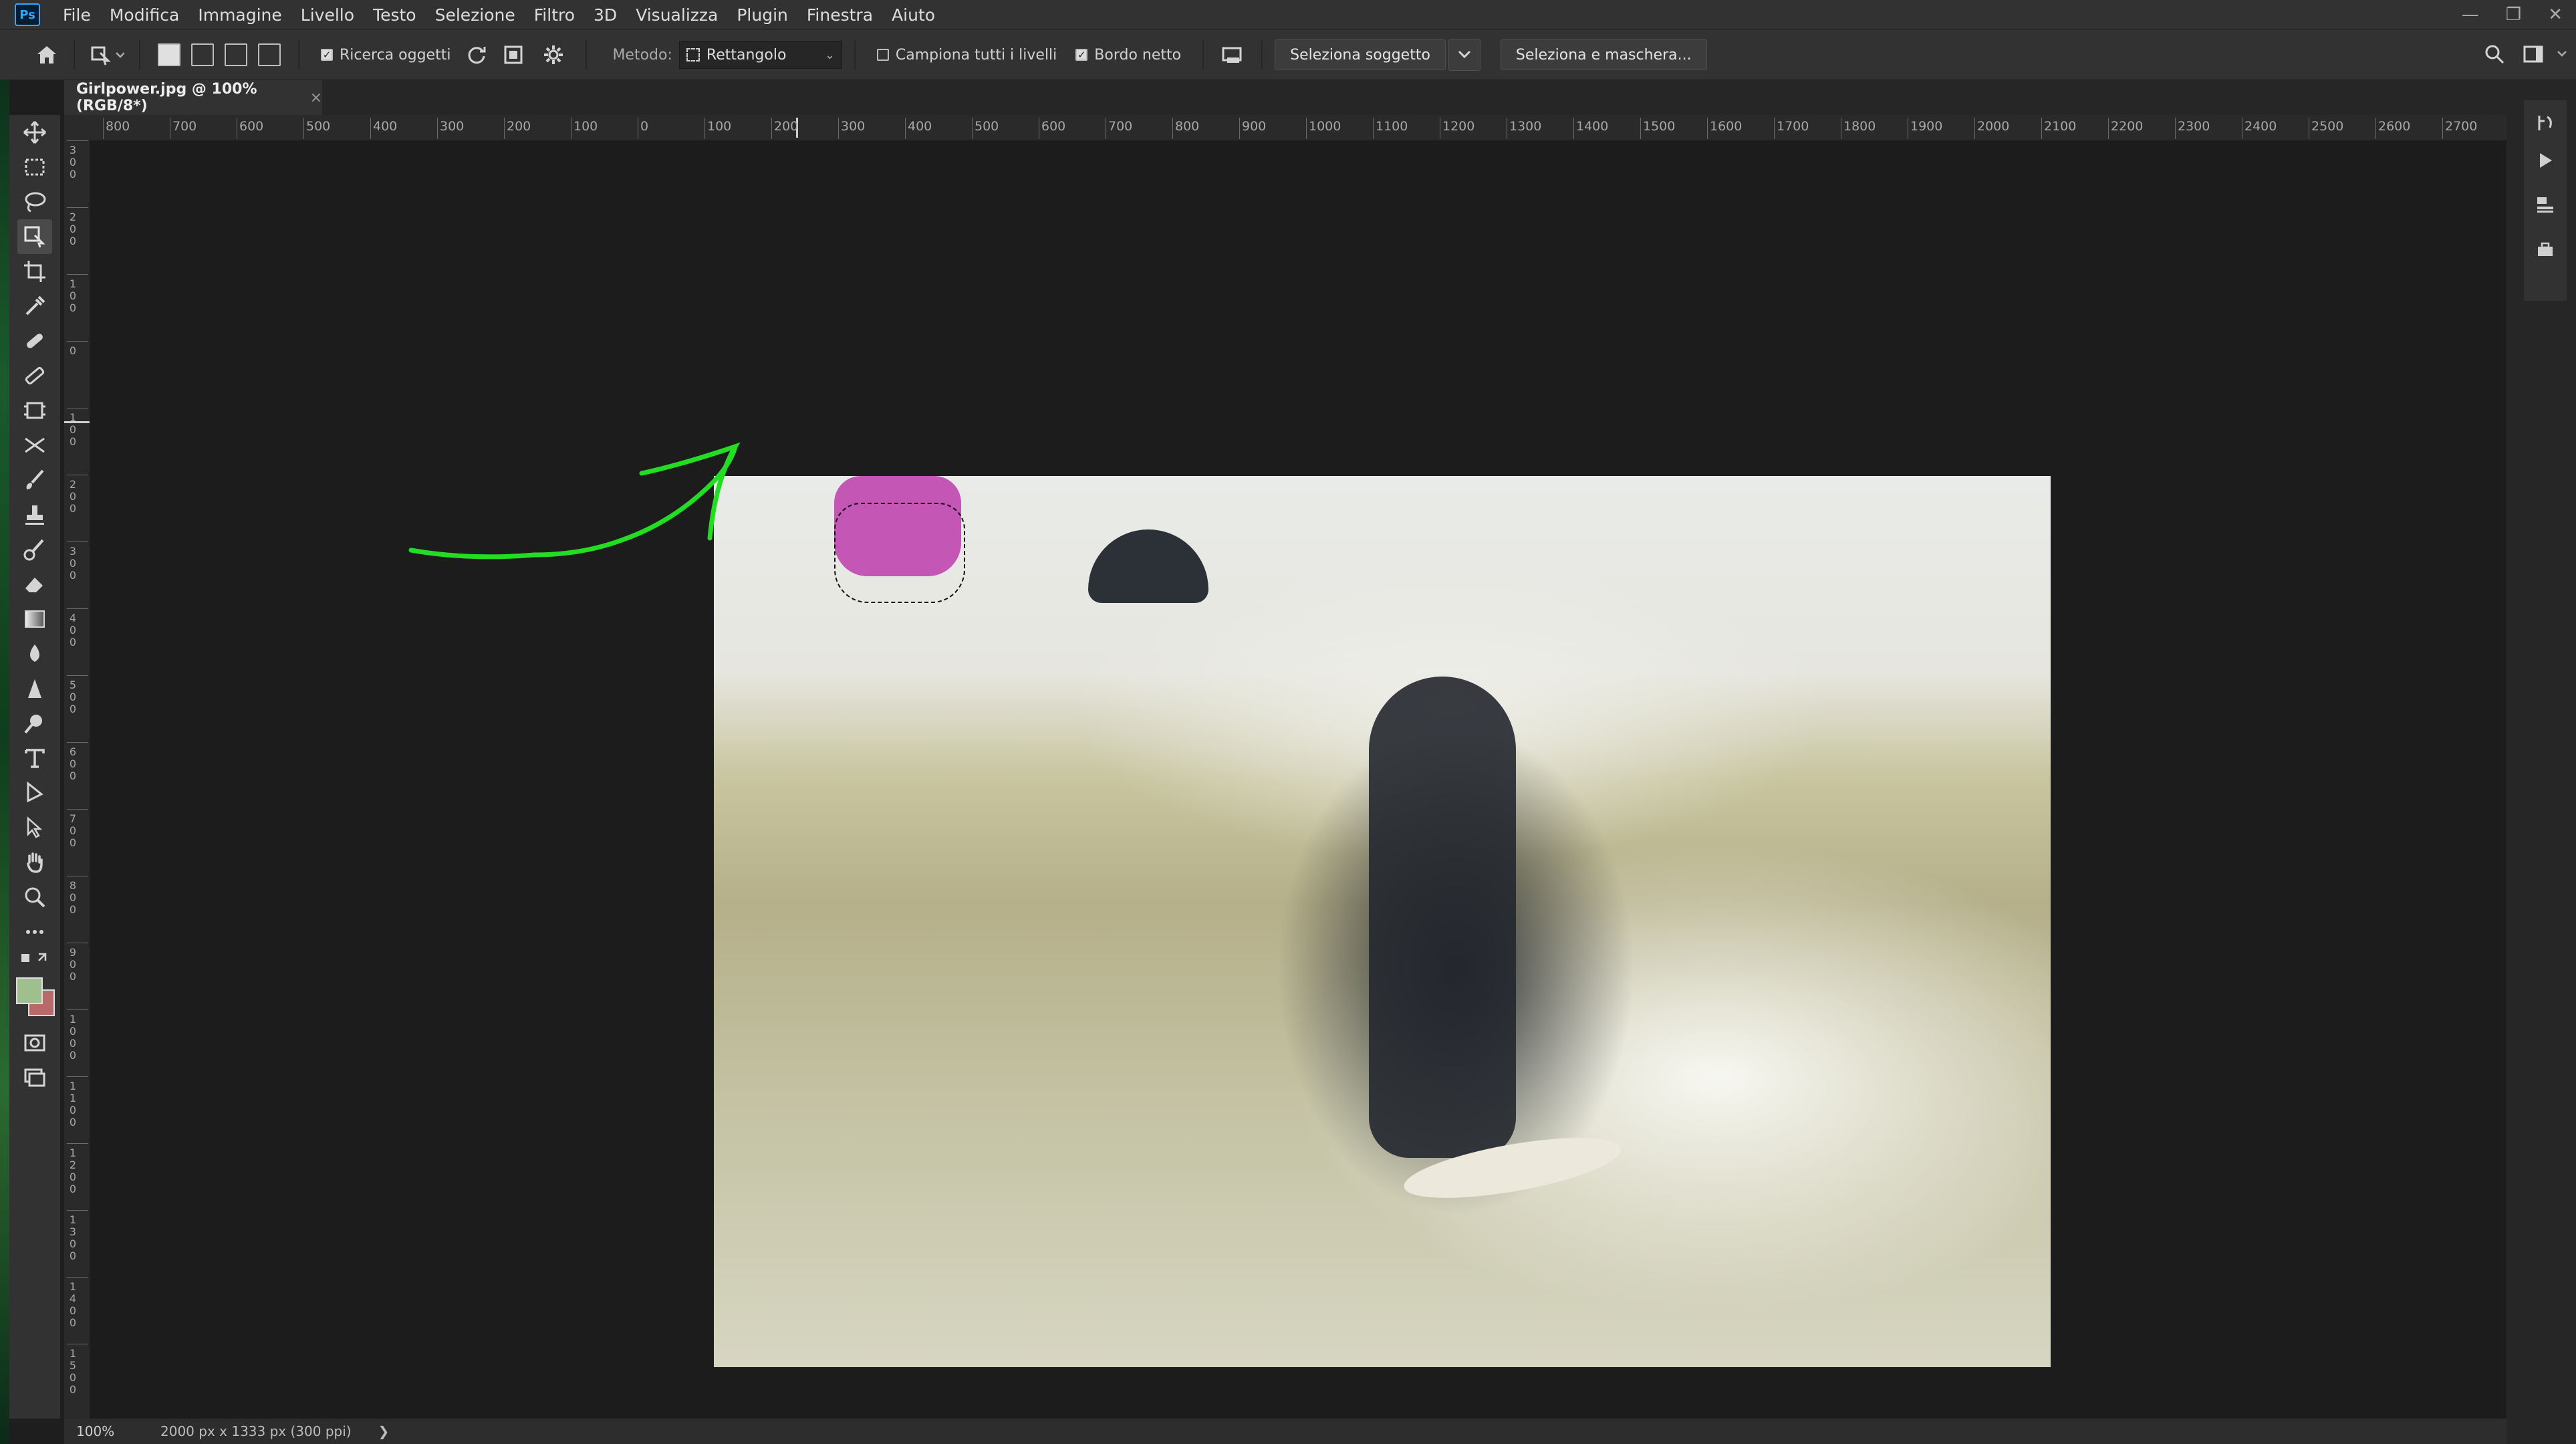  I want to click on history-panel-icon, so click(2545, 123).